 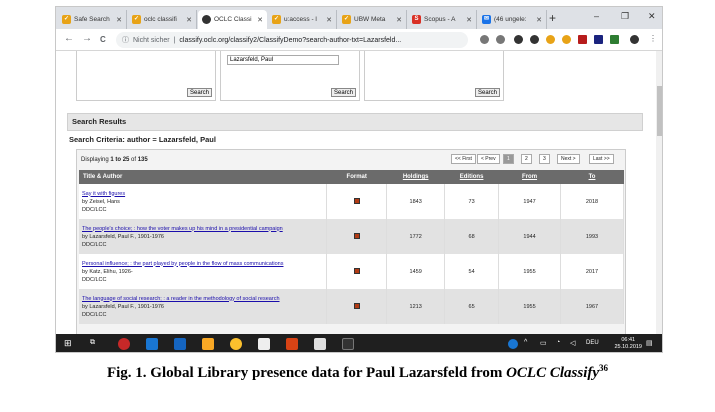 What do you see at coordinates (162, 19) in the screenshot?
I see `tab-oclc-classify-search: ✓ oclc classifi ✕` at bounding box center [162, 19].